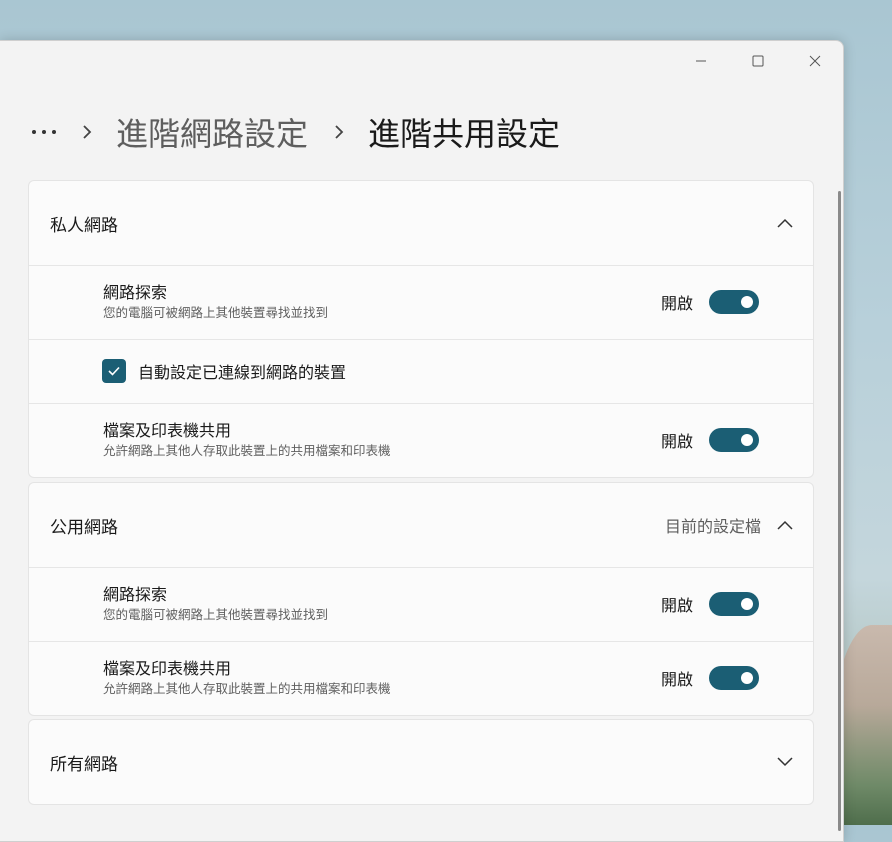 The width and height of the screenshot is (892, 842). I want to click on checkmark-icon, so click(114, 371).